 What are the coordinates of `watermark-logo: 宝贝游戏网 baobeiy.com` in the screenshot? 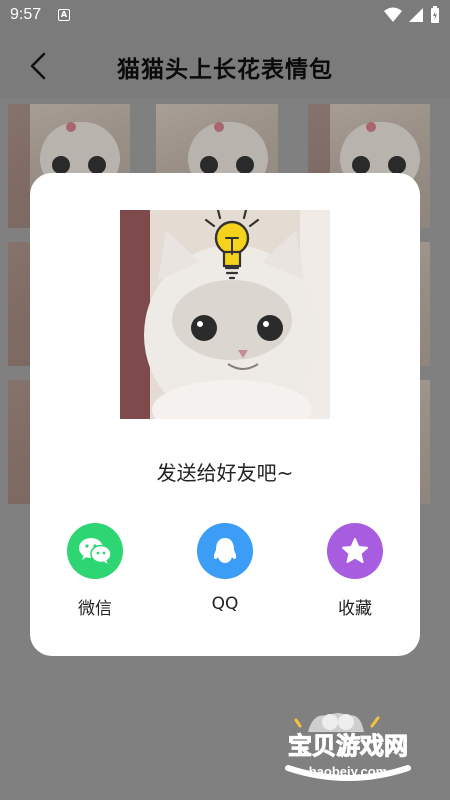 It's located at (348, 747).